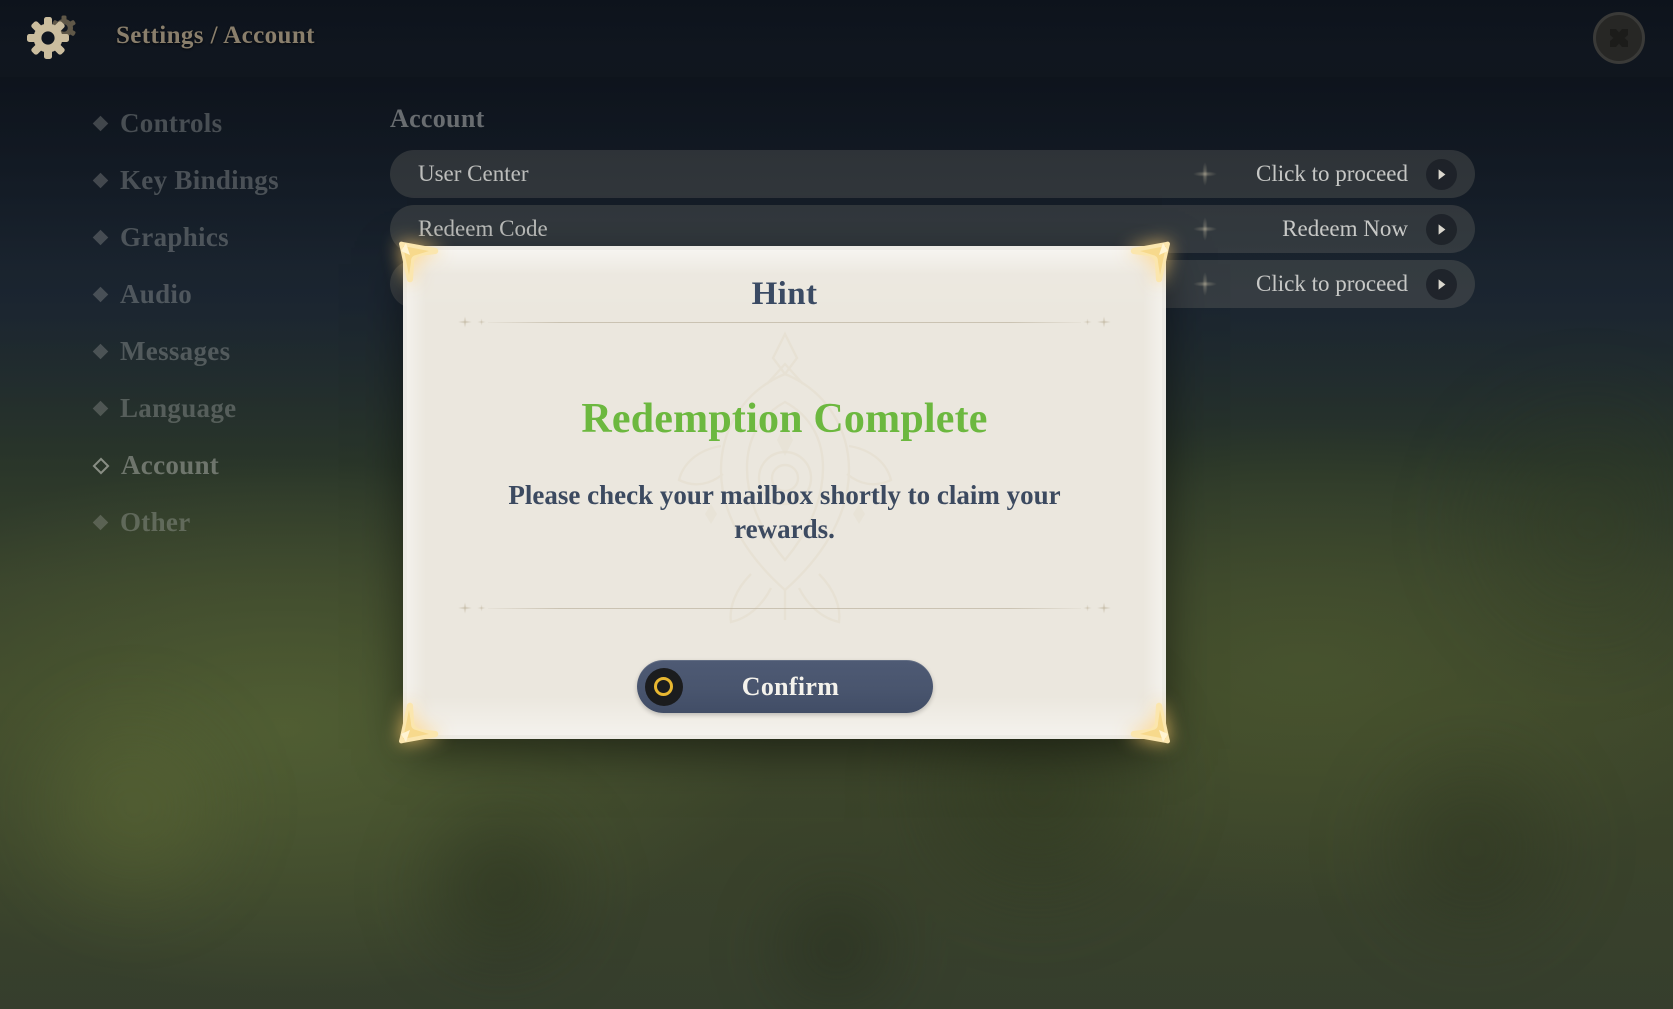  Describe the element at coordinates (784, 294) in the screenshot. I see `dialog-title: Hint` at that location.